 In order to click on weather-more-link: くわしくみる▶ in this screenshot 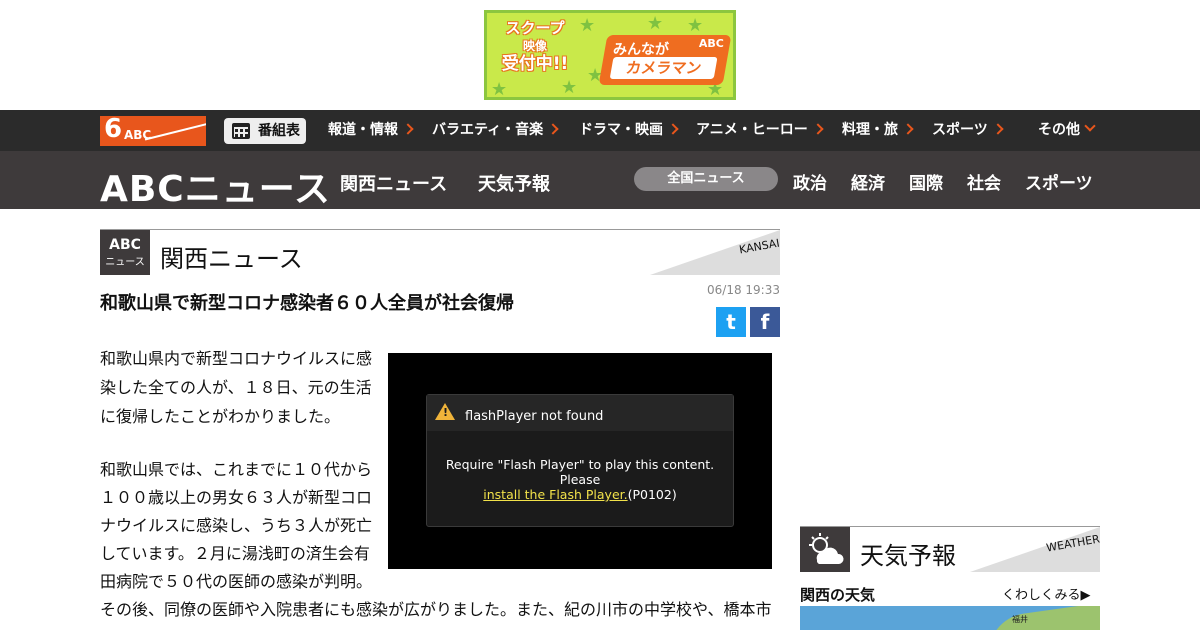, I will do `click(1046, 593)`.